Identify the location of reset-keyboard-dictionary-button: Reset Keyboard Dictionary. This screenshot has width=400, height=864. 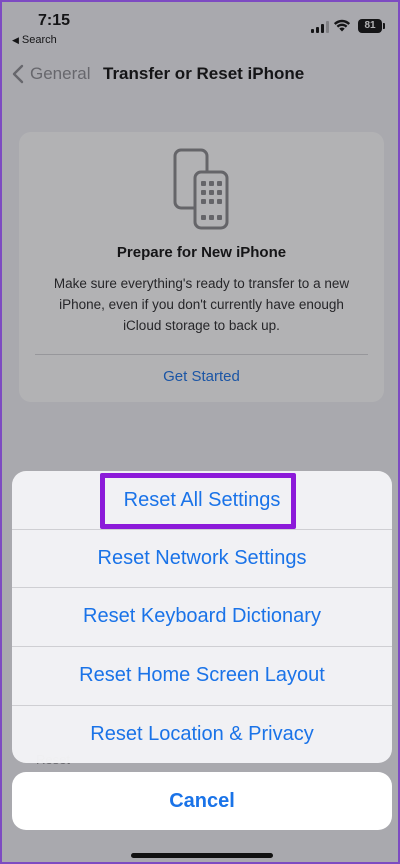
(202, 616).